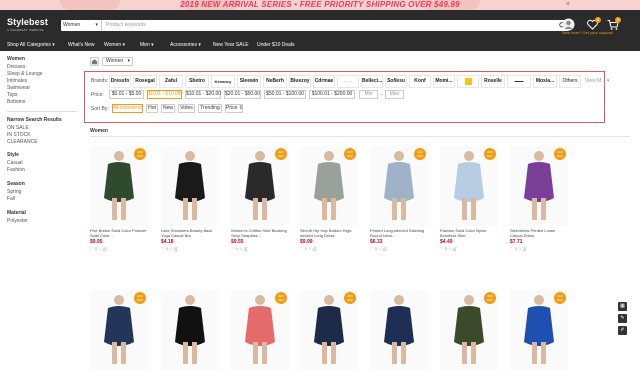 The width and height of the screenshot is (640, 372). Describe the element at coordinates (126, 94) in the screenshot. I see `price-option: $0.01 - $5.00` at that location.